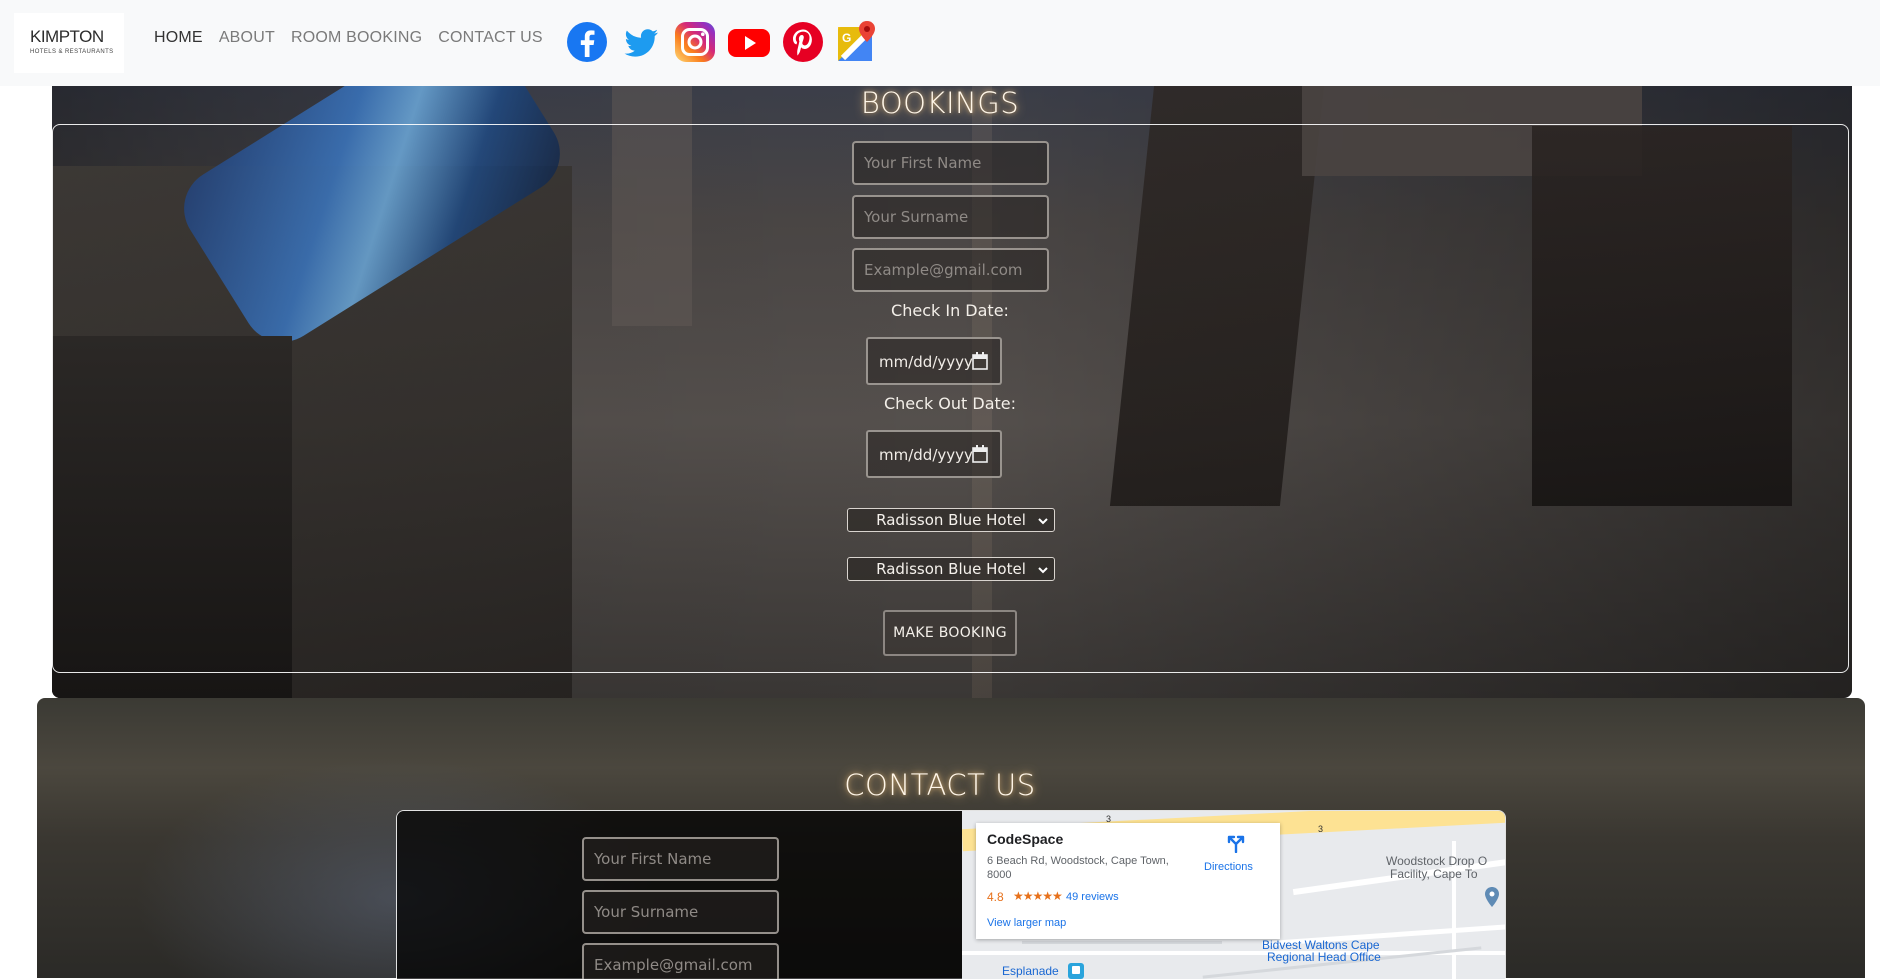  I want to click on check-out-label: Check Out Date:, so click(950, 403).